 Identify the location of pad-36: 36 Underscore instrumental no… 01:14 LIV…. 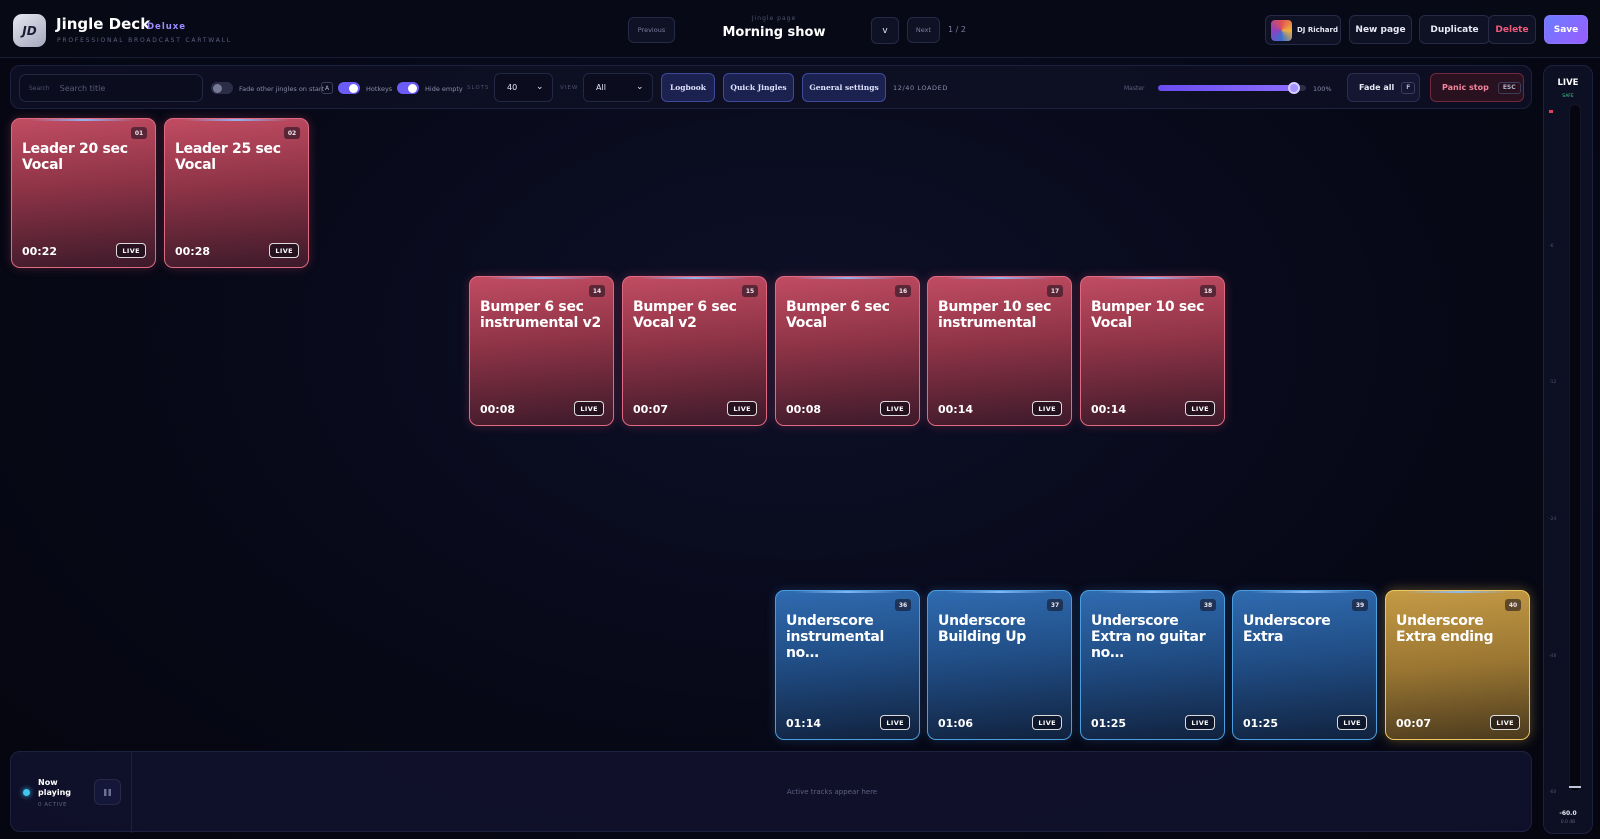
(847, 665).